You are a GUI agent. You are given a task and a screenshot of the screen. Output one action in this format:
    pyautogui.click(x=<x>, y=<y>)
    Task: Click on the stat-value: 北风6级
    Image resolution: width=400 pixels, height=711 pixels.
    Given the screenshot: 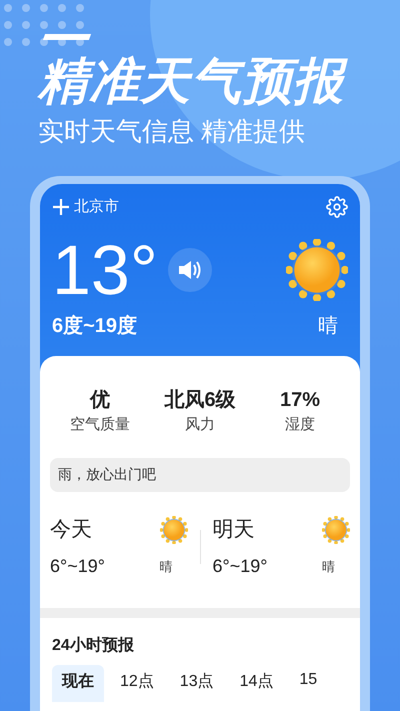 What is the action you would take?
    pyautogui.click(x=200, y=400)
    